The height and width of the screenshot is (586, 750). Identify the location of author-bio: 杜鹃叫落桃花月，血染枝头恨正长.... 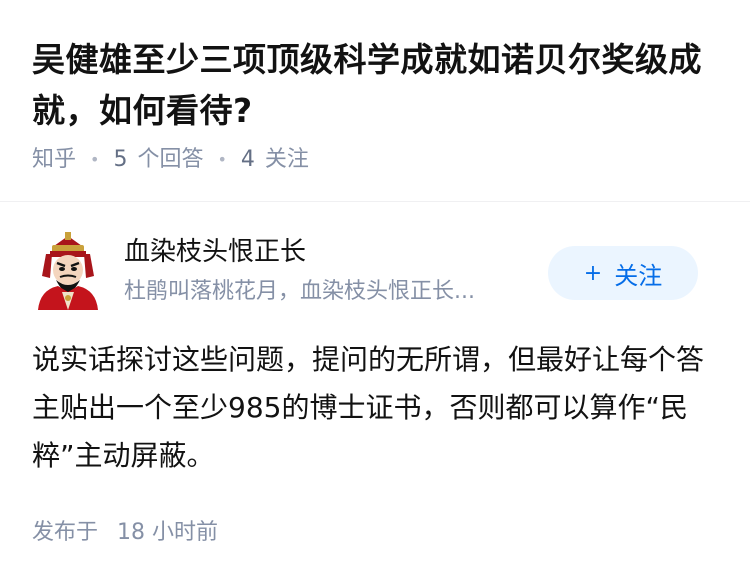
(299, 291).